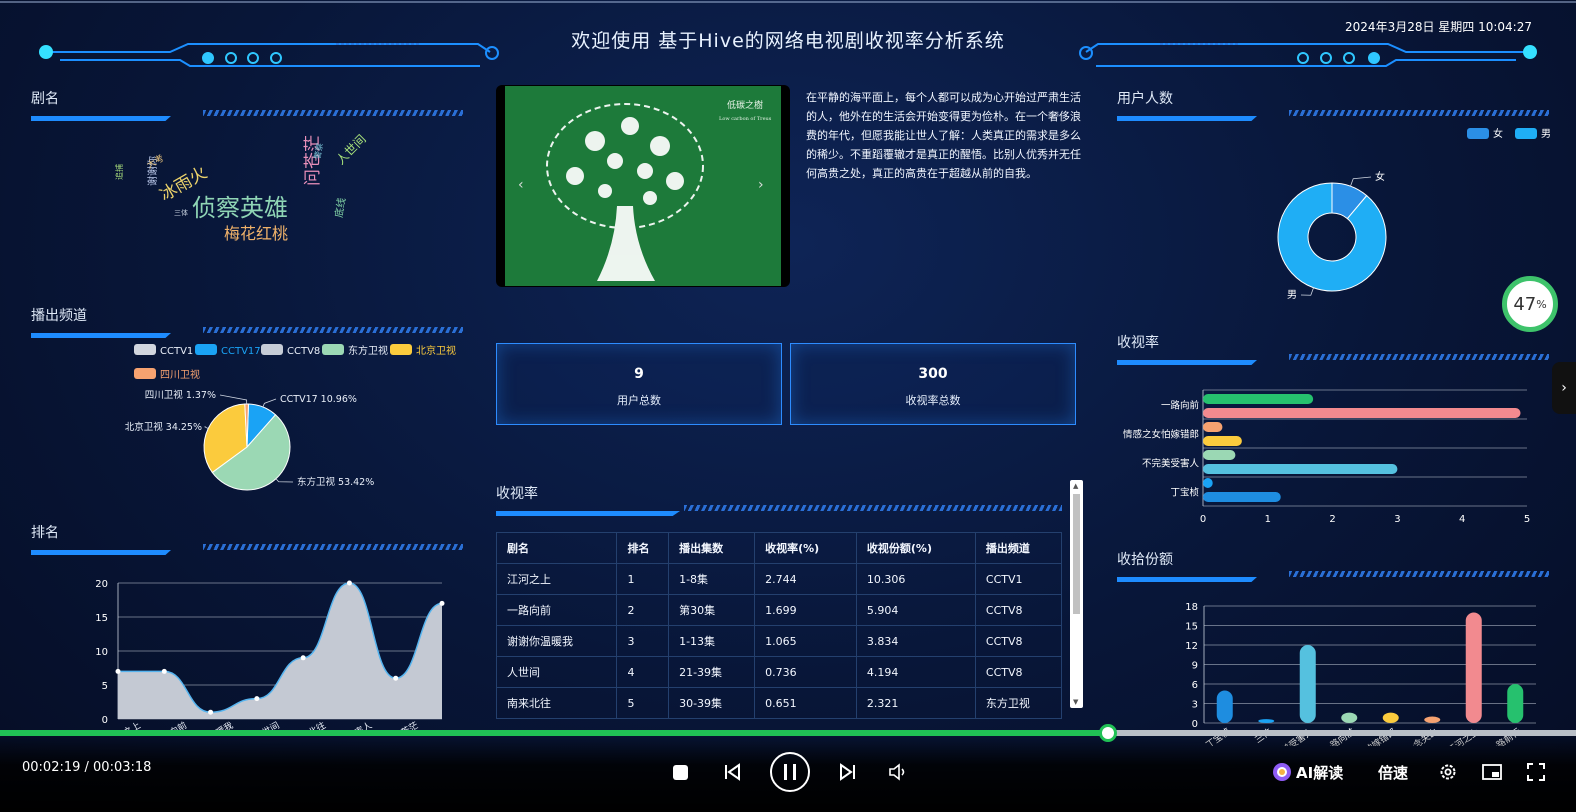  What do you see at coordinates (1180, 406) in the screenshot?
I see `y-category-label: 一路向前` at bounding box center [1180, 406].